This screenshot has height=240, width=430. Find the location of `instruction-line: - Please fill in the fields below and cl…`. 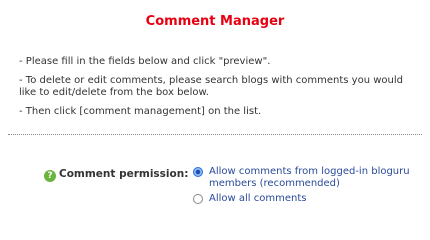

instruction-line: - Please fill in the fields below and cl… is located at coordinates (145, 61).